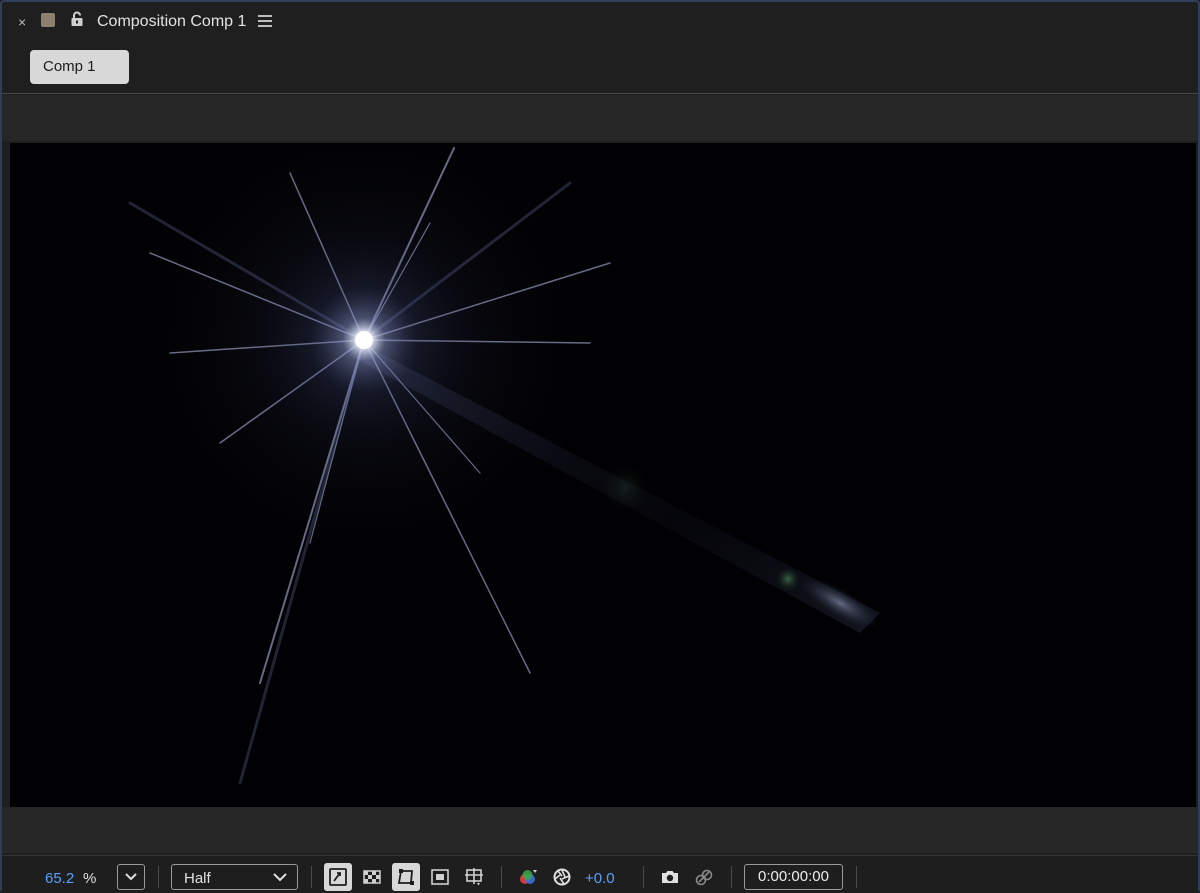 The width and height of the screenshot is (1200, 893). I want to click on panel-title: Composition Comp 1, so click(172, 21).